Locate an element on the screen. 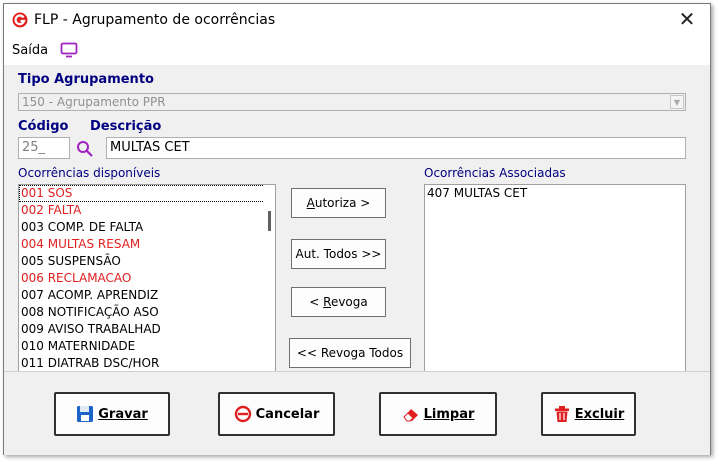 The height and width of the screenshot is (462, 718). descricao-label: Descrição is located at coordinates (126, 126).